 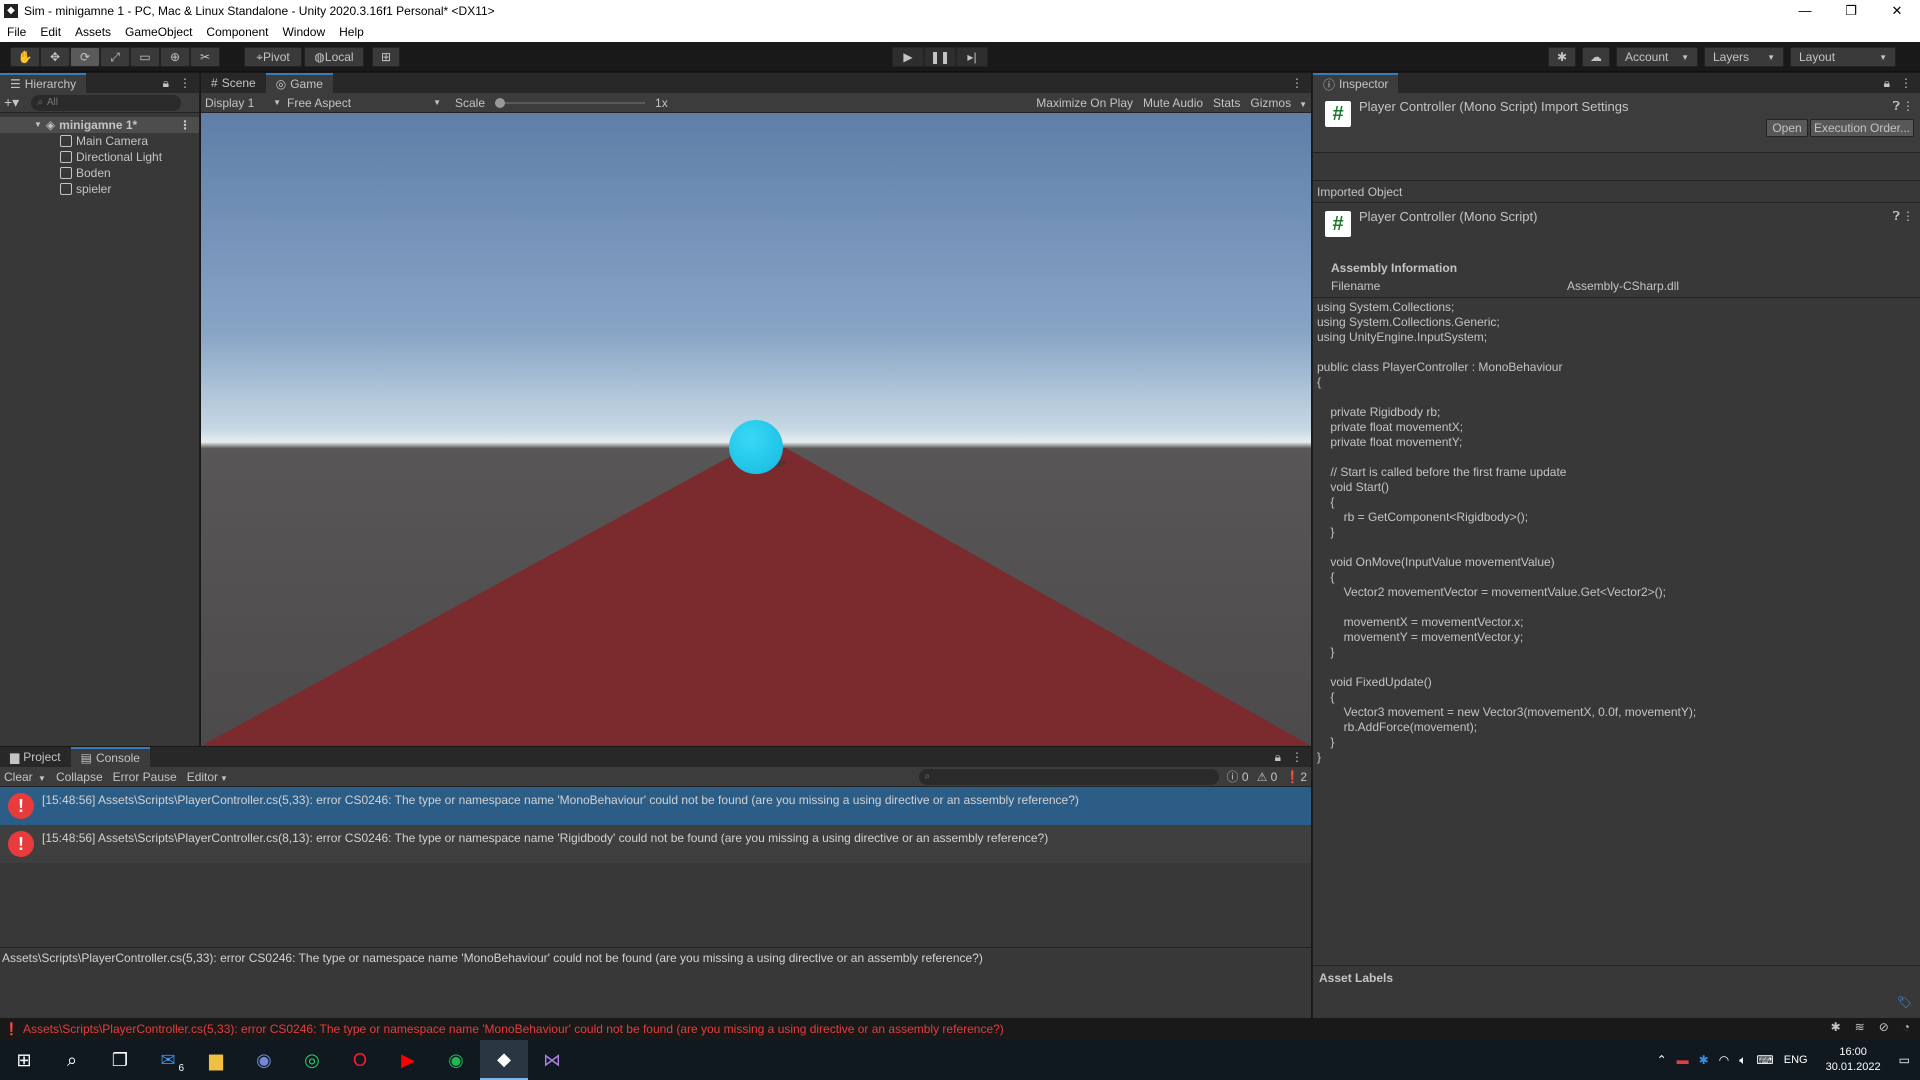 What do you see at coordinates (1906, 1027) in the screenshot?
I see `progress-icon: ◔` at bounding box center [1906, 1027].